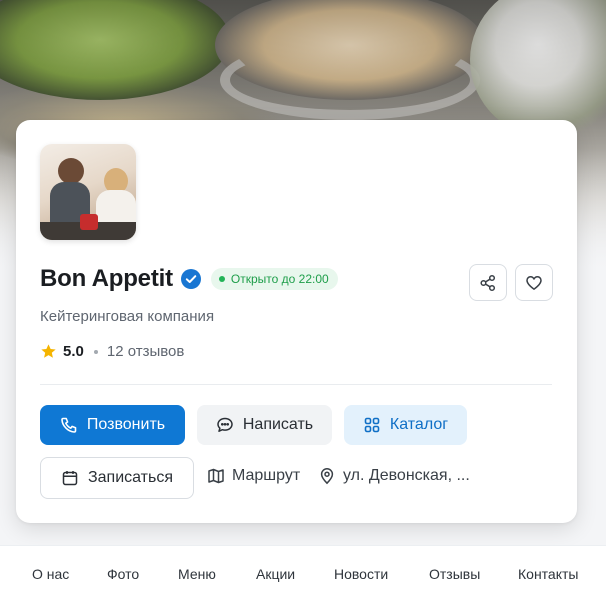 Image resolution: width=606 pixels, height=596 pixels. I want to click on share-button, so click(488, 282).